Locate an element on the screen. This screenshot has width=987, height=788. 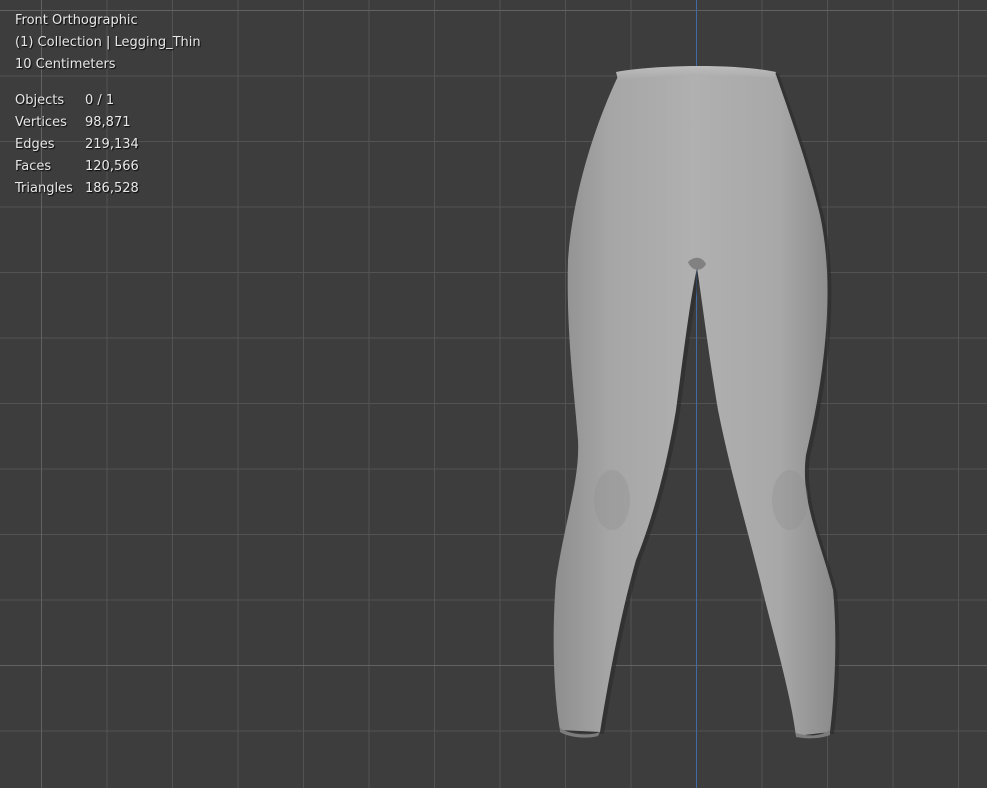
stat-label: Objects is located at coordinates (40, 100).